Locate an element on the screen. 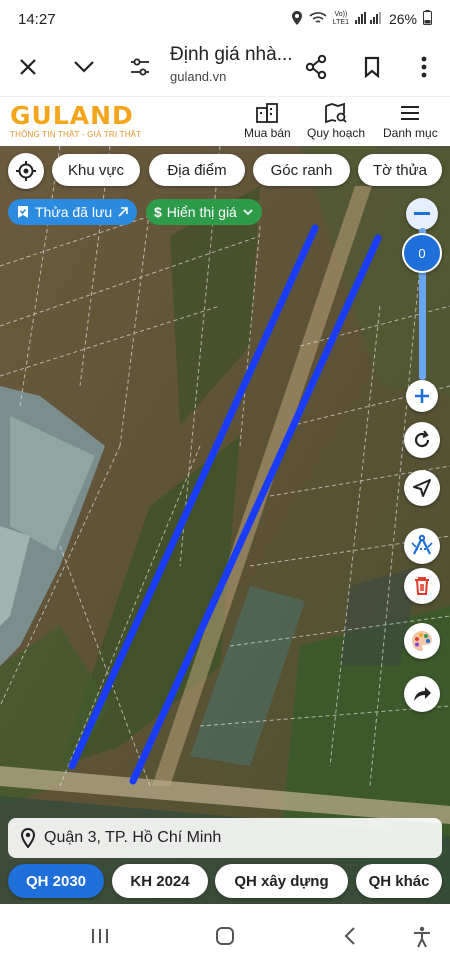 This screenshot has width=450, height=965. nav-mua-ban-label: Mua bán is located at coordinates (267, 133).